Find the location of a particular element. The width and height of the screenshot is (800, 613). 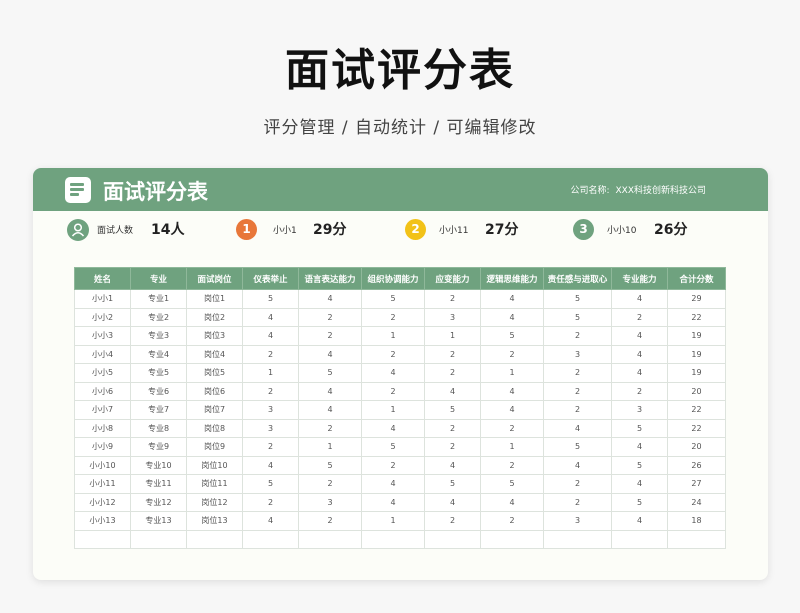

table-cell: 小小3 is located at coordinates (102, 336).